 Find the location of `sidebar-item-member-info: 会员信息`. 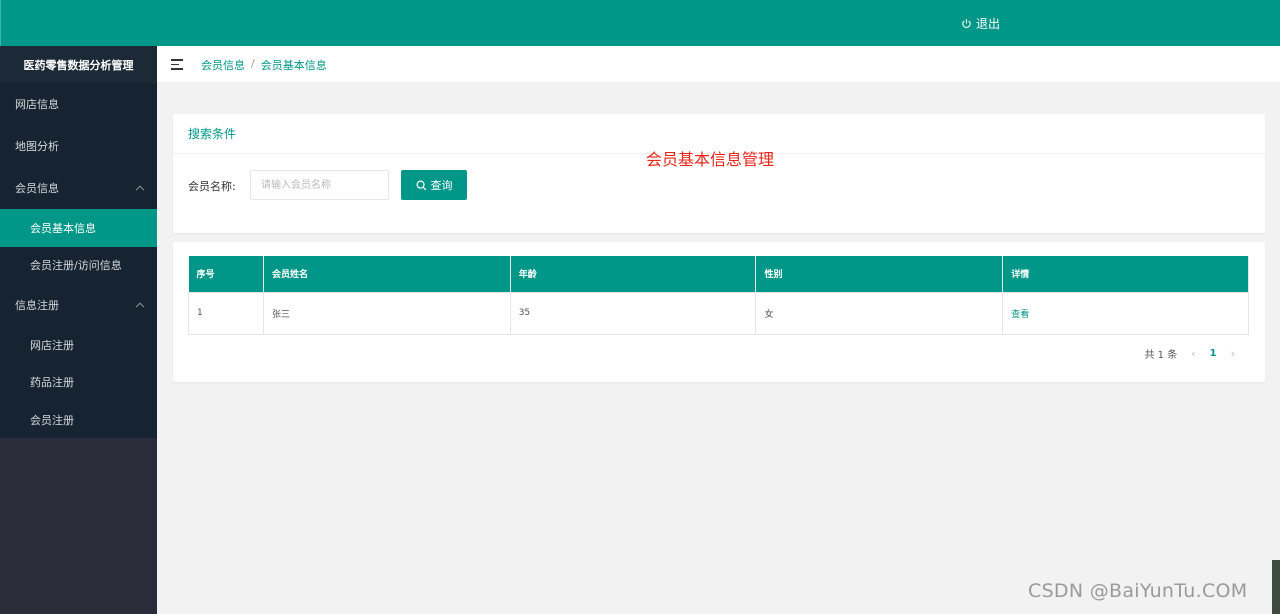

sidebar-item-member-info: 会员信息 is located at coordinates (78, 188).